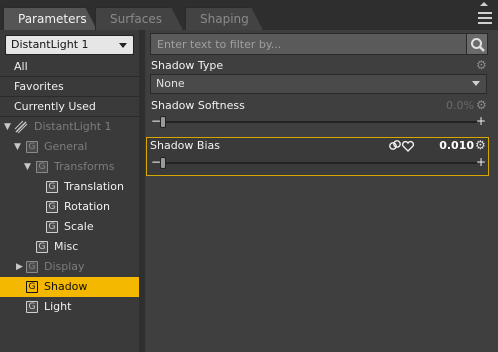 This screenshot has height=352, width=498. I want to click on search-icon, so click(478, 45).